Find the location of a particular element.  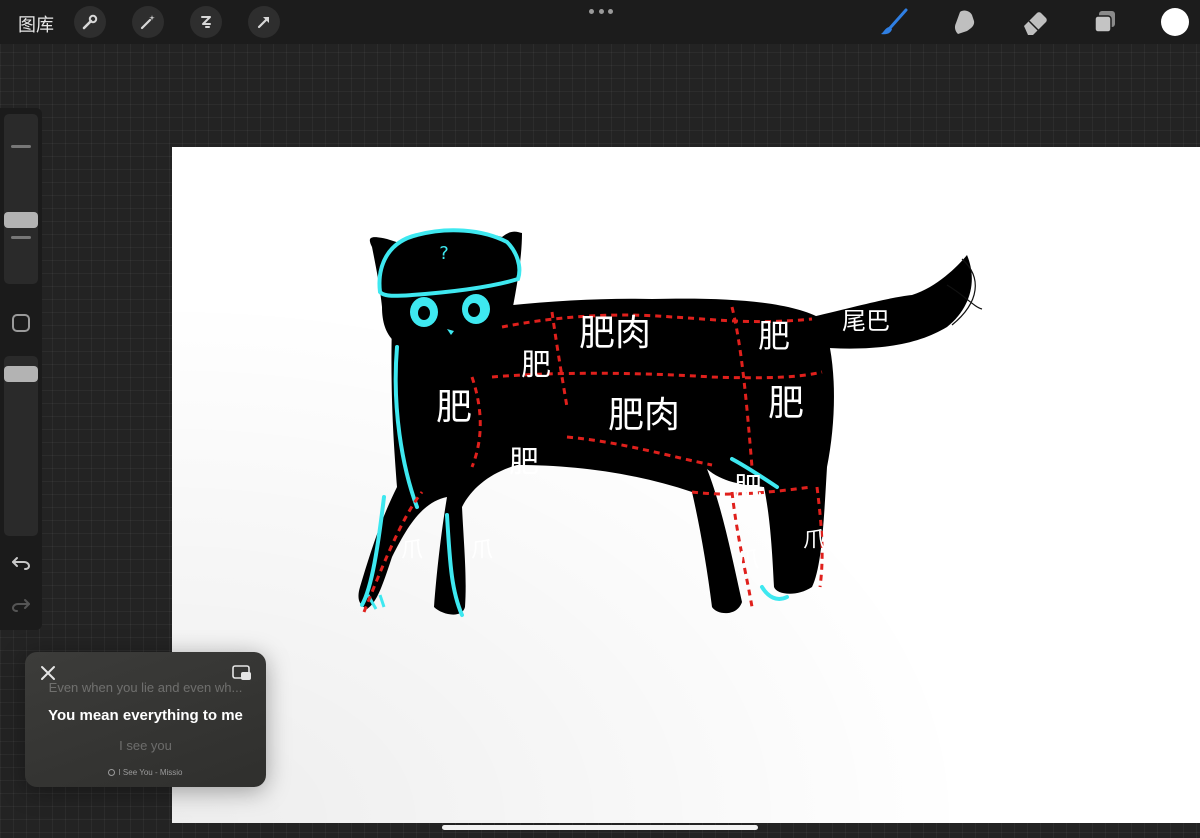

smudge-icon is located at coordinates (964, 22).